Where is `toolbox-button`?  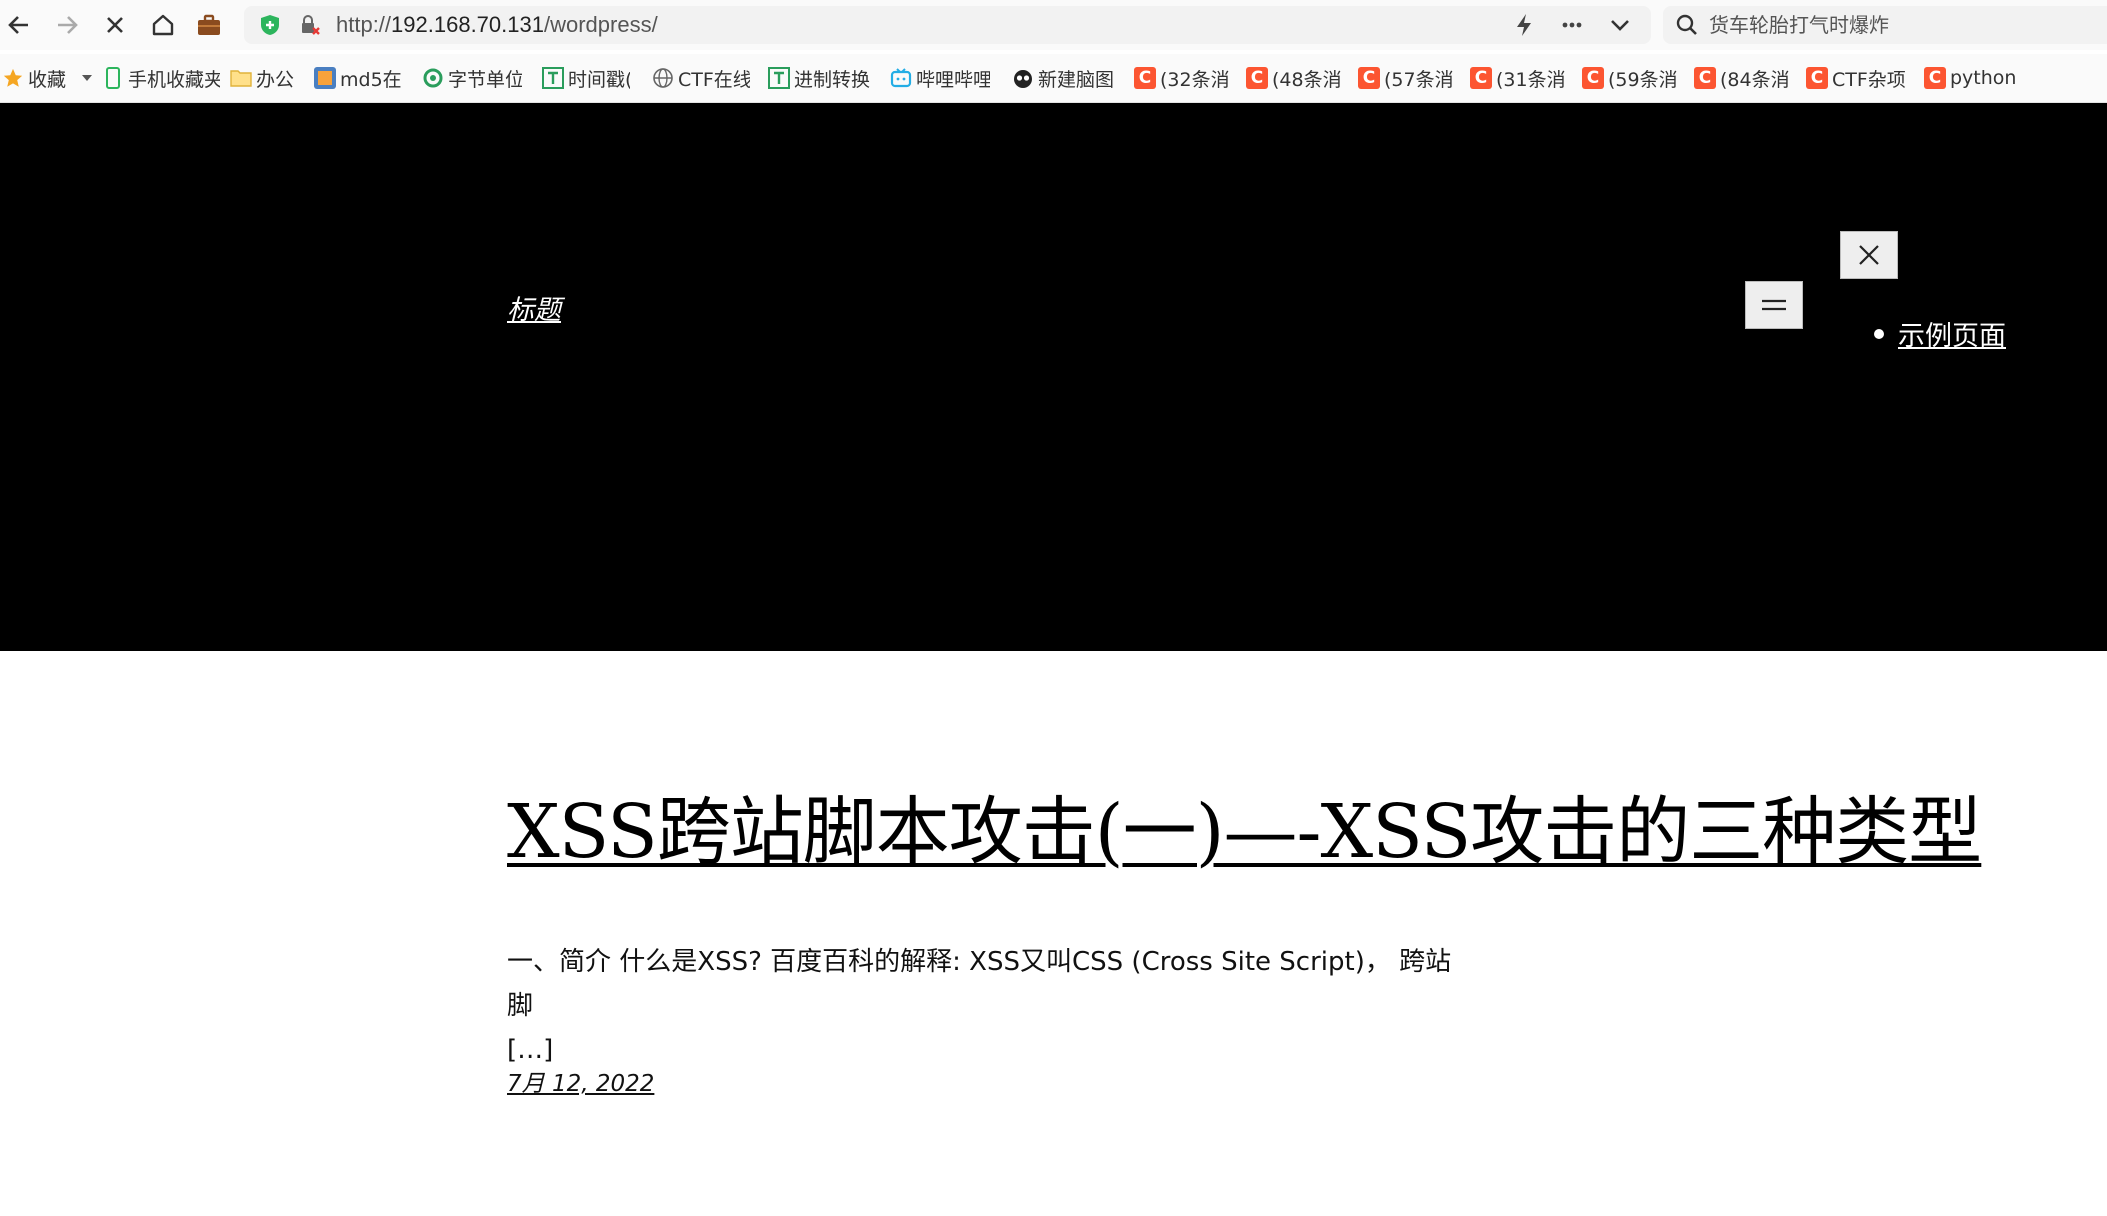
toolbox-button is located at coordinates (209, 25).